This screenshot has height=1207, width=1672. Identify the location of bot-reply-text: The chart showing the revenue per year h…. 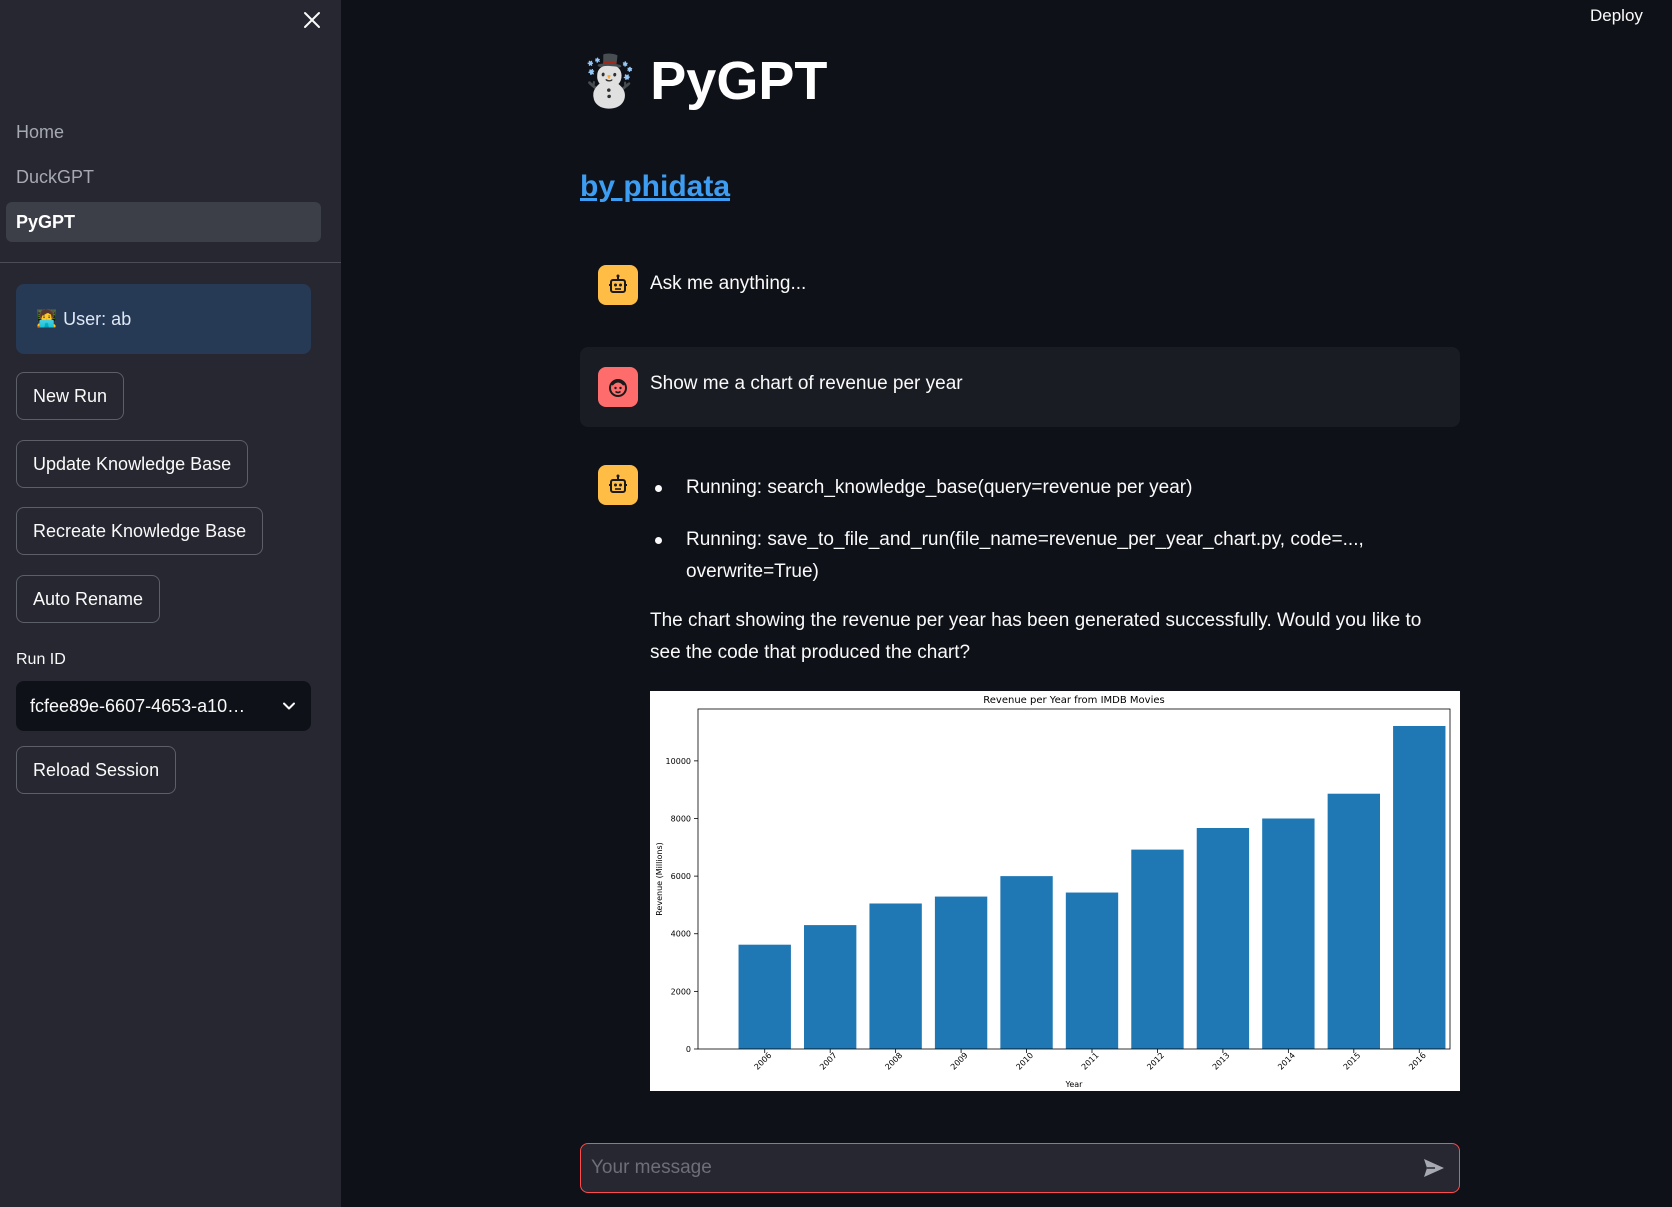
(1036, 636).